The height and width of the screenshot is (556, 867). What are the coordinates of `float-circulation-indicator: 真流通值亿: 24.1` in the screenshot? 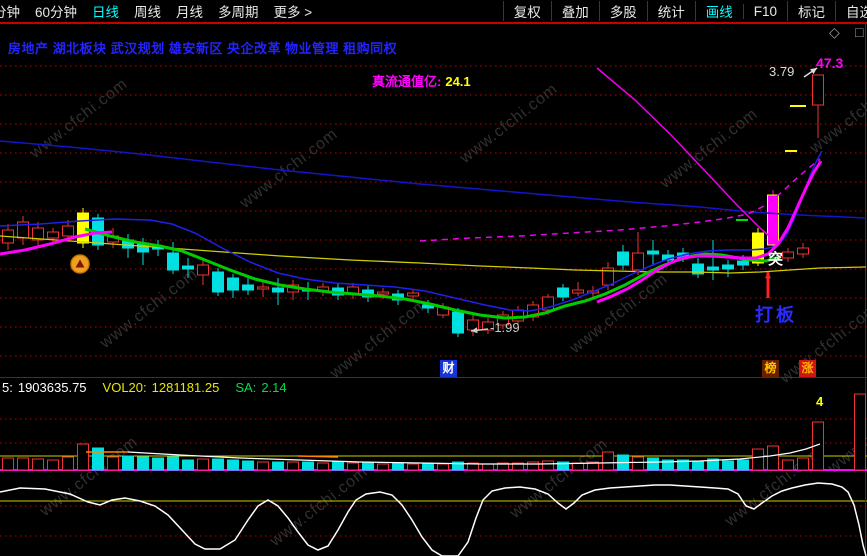 It's located at (421, 80).